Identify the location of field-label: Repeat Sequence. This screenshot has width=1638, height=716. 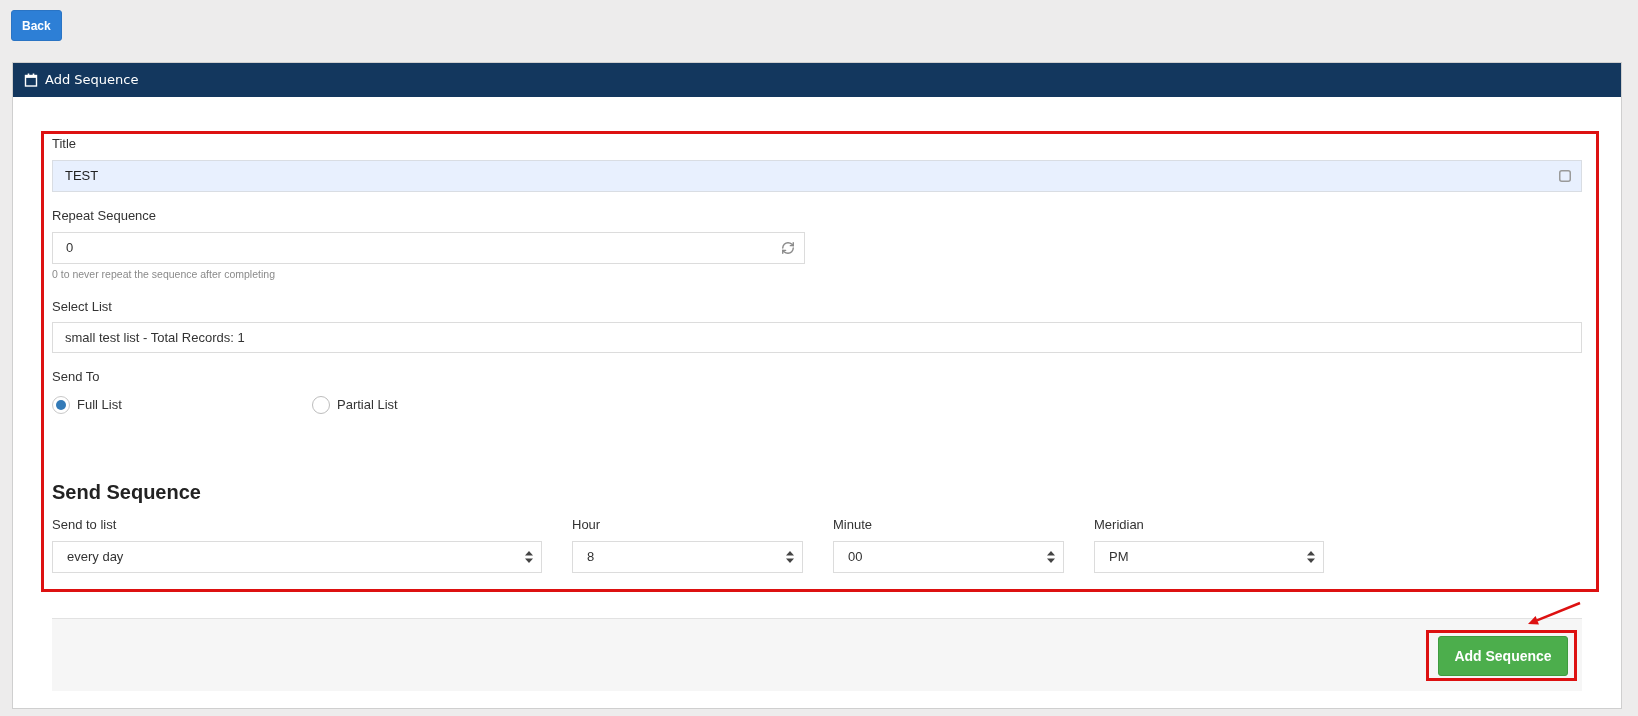
(104, 216).